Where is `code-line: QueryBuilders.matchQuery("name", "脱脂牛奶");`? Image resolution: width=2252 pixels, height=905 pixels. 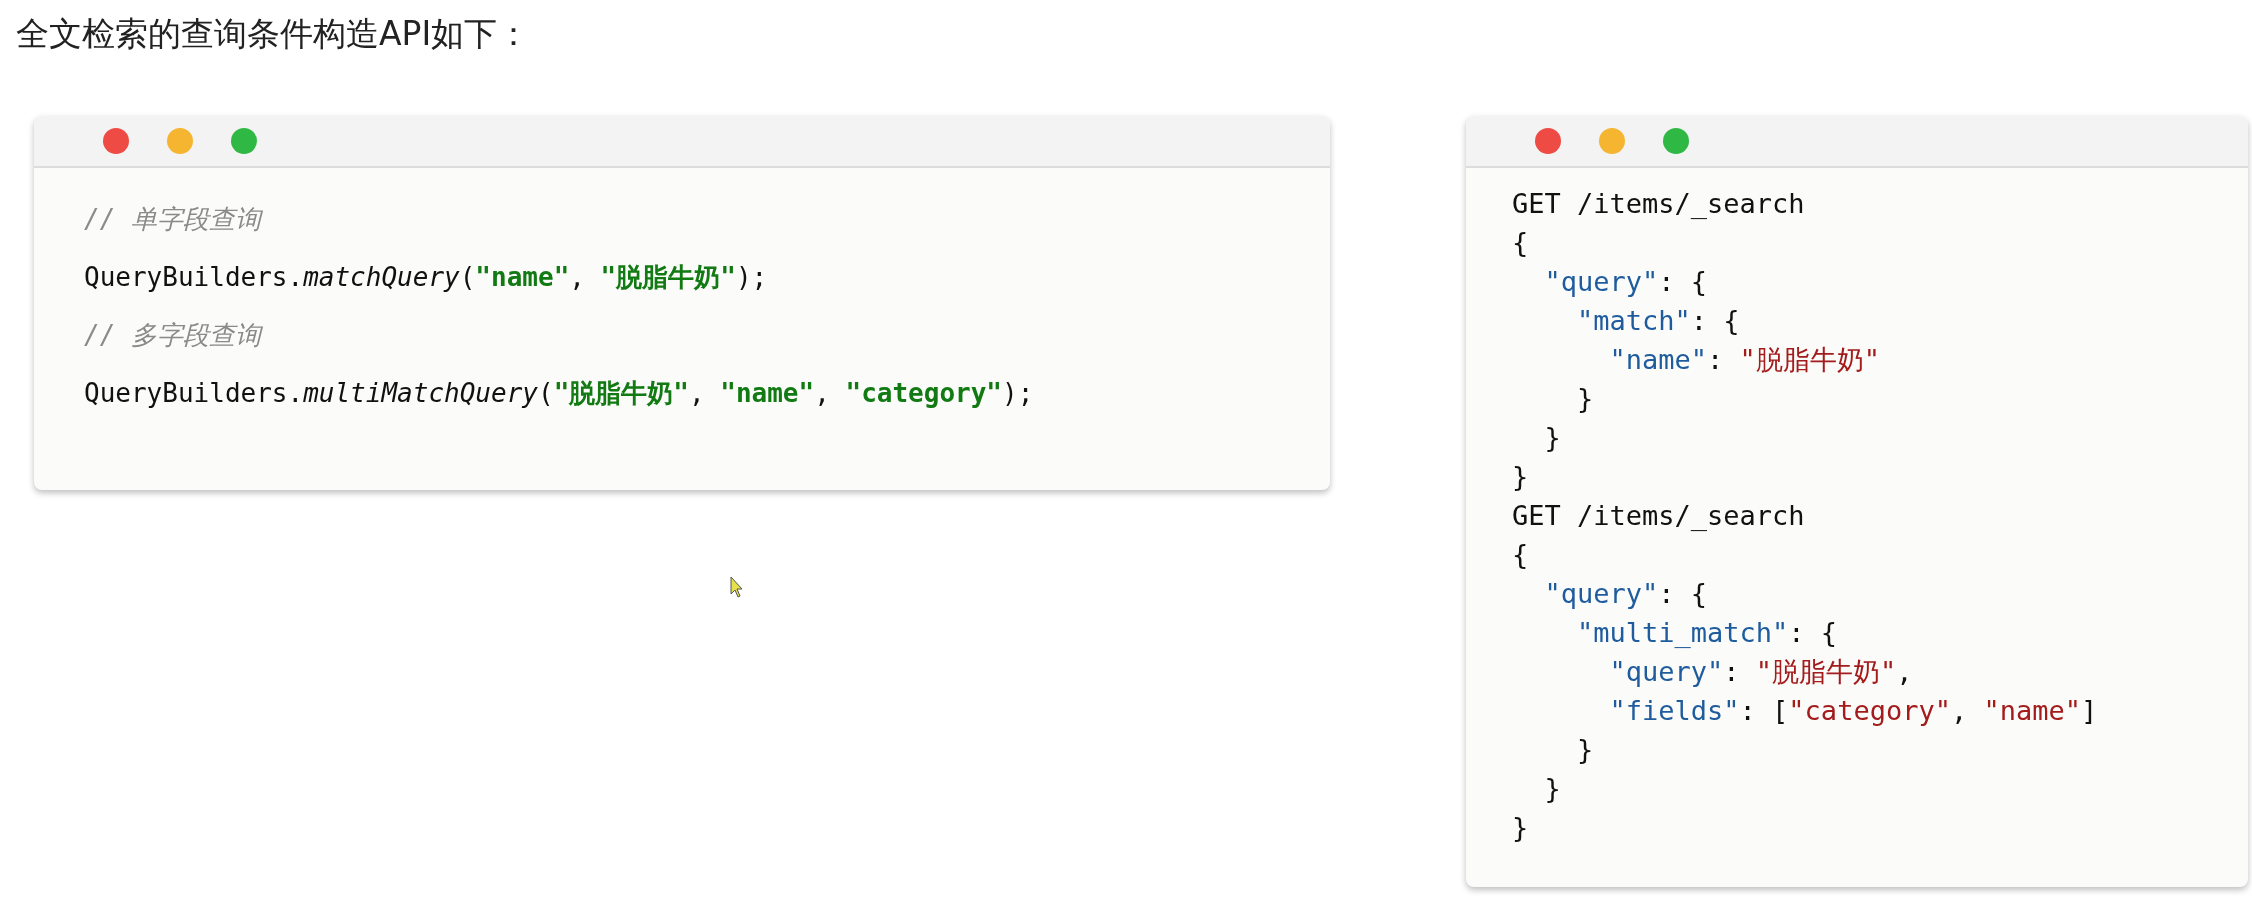
code-line: QueryBuilders.matchQuery("name", "脱脂牛奶"); is located at coordinates (426, 277).